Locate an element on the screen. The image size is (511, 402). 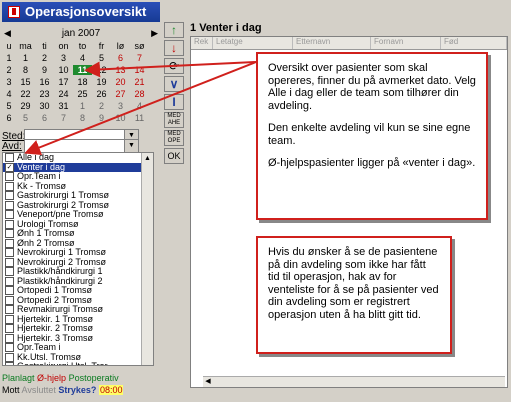
calendar-day: 19 is located at coordinates (101, 82).